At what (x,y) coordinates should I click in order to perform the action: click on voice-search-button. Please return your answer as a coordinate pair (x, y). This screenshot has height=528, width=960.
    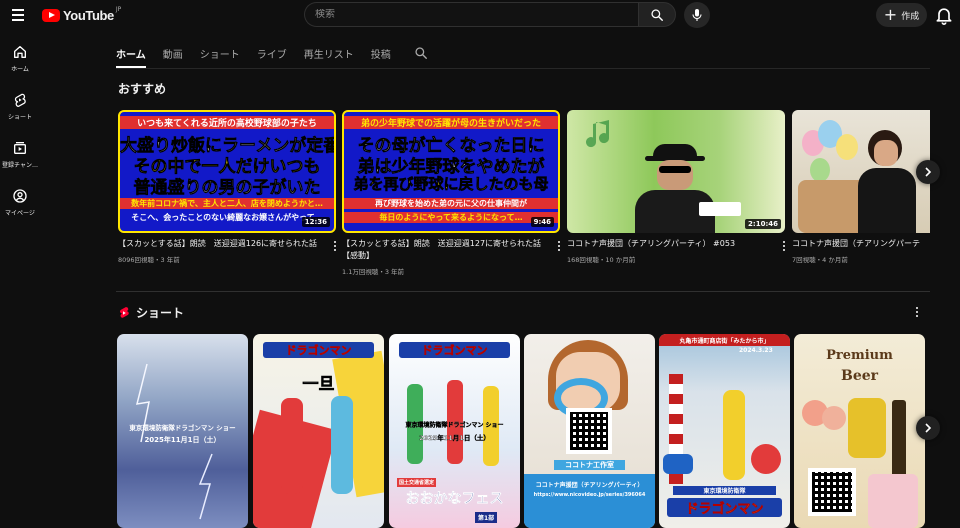
    Looking at the image, I should click on (697, 15).